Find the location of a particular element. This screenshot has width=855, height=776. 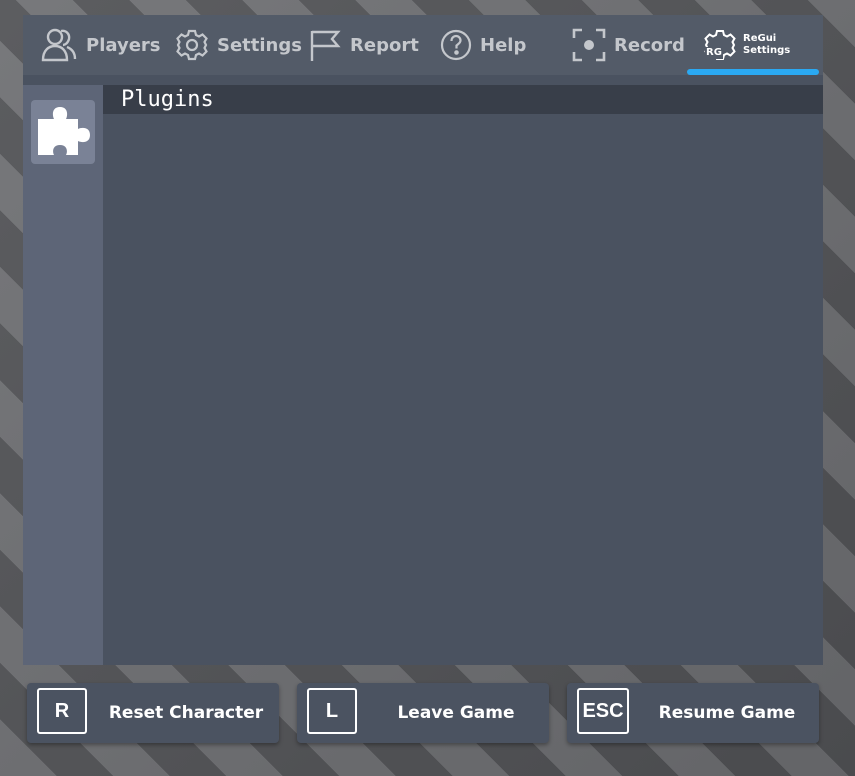

page-title: Plugins is located at coordinates (167, 99).